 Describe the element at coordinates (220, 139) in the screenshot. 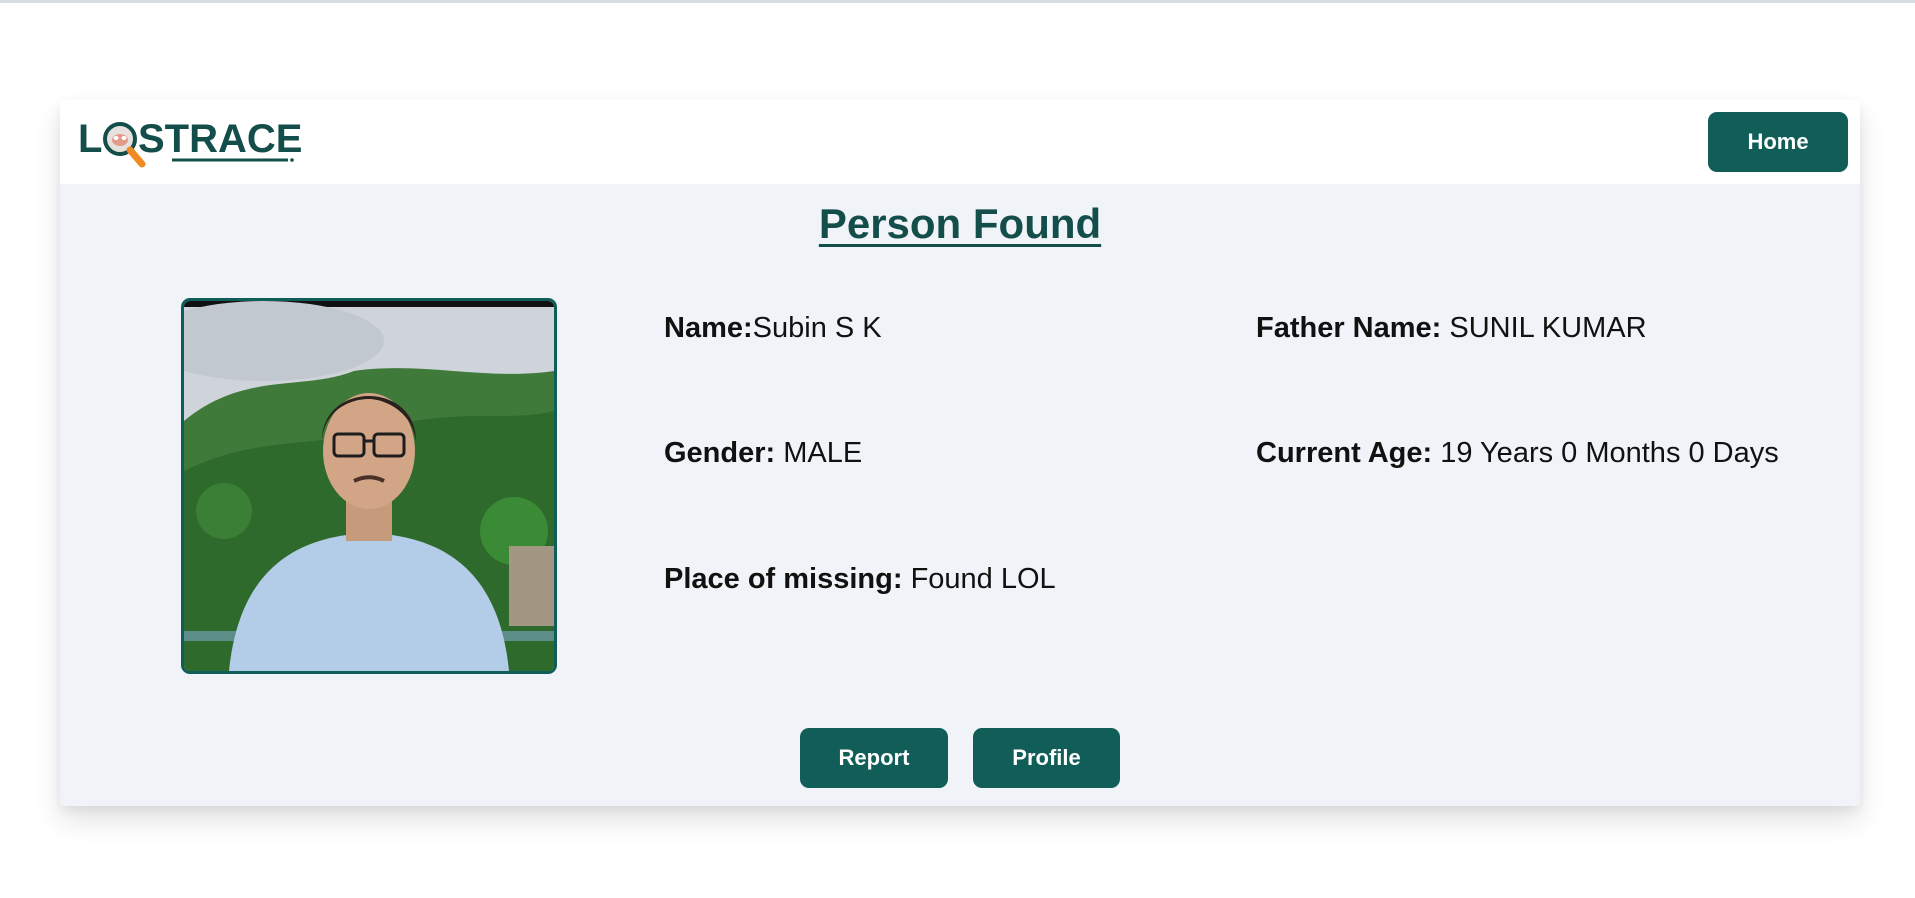

I see `logo-text: STRACE` at that location.